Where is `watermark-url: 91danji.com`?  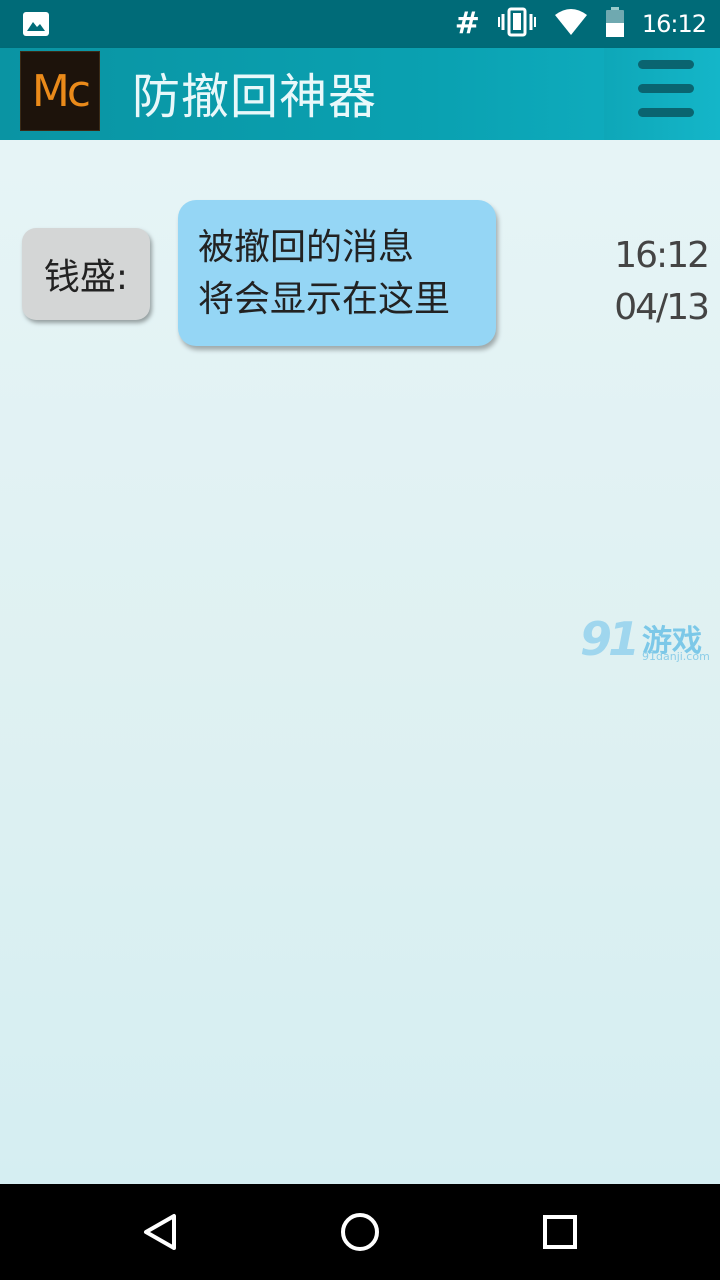
watermark-url: 91danji.com is located at coordinates (676, 656).